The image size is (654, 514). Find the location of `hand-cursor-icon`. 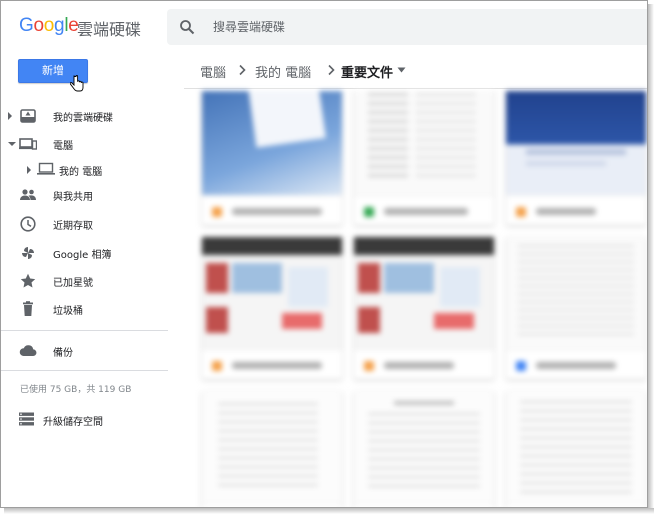

hand-cursor-icon is located at coordinates (77, 83).